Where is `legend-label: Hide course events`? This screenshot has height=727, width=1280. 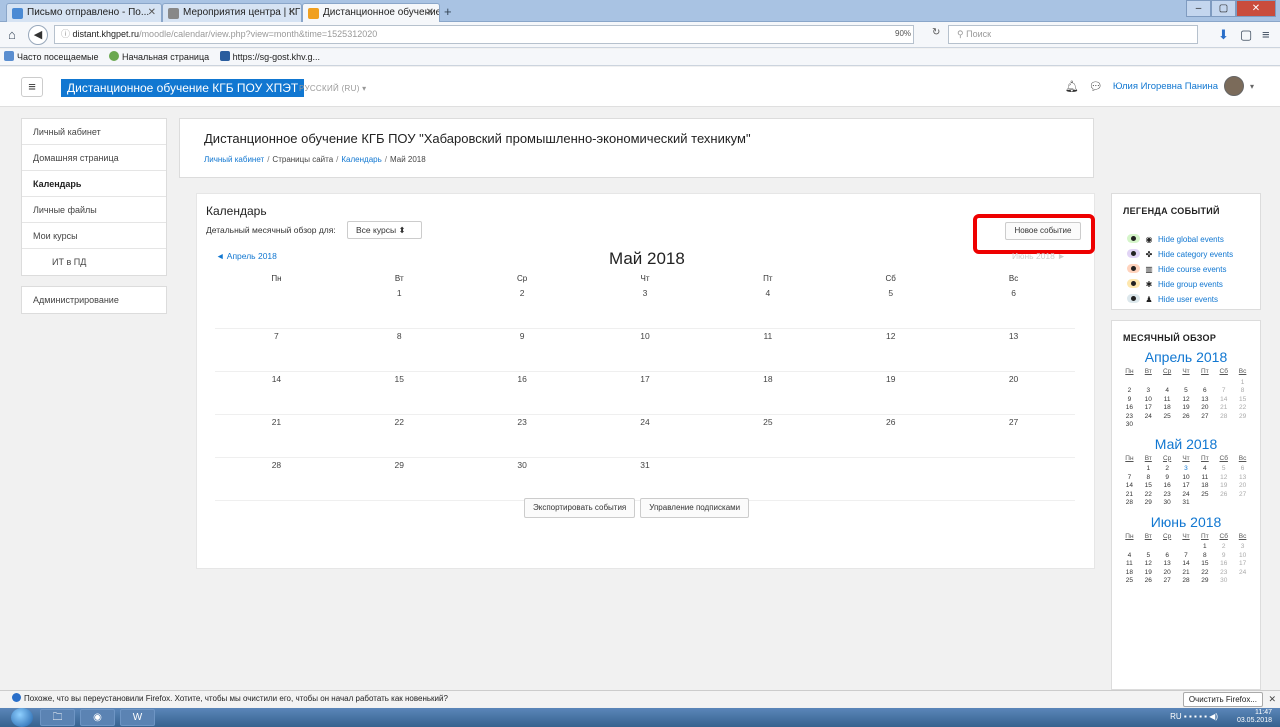 legend-label: Hide course events is located at coordinates (1192, 269).